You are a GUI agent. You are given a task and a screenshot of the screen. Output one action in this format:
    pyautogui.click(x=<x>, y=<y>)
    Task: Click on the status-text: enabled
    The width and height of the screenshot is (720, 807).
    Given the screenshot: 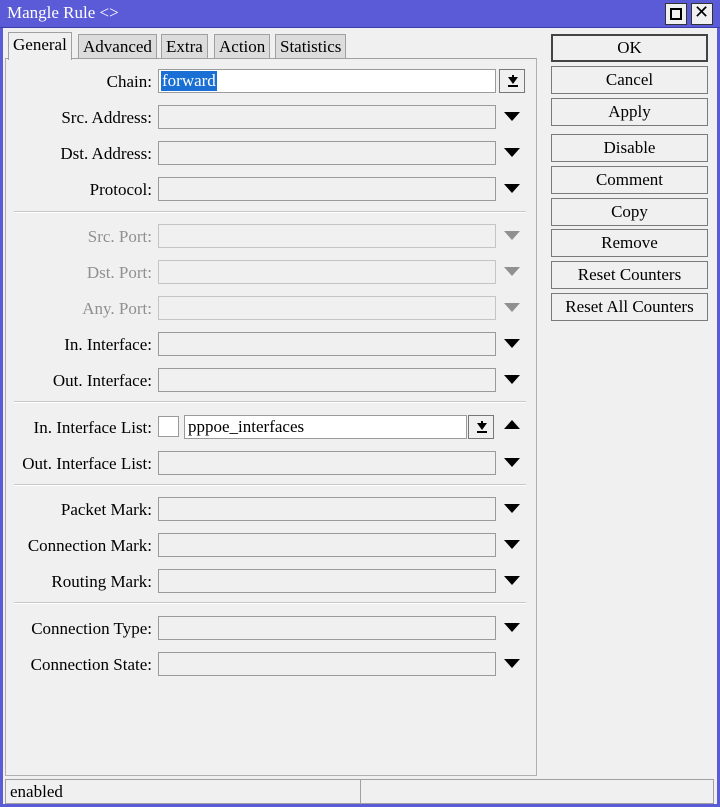 What is the action you would take?
    pyautogui.click(x=36, y=791)
    